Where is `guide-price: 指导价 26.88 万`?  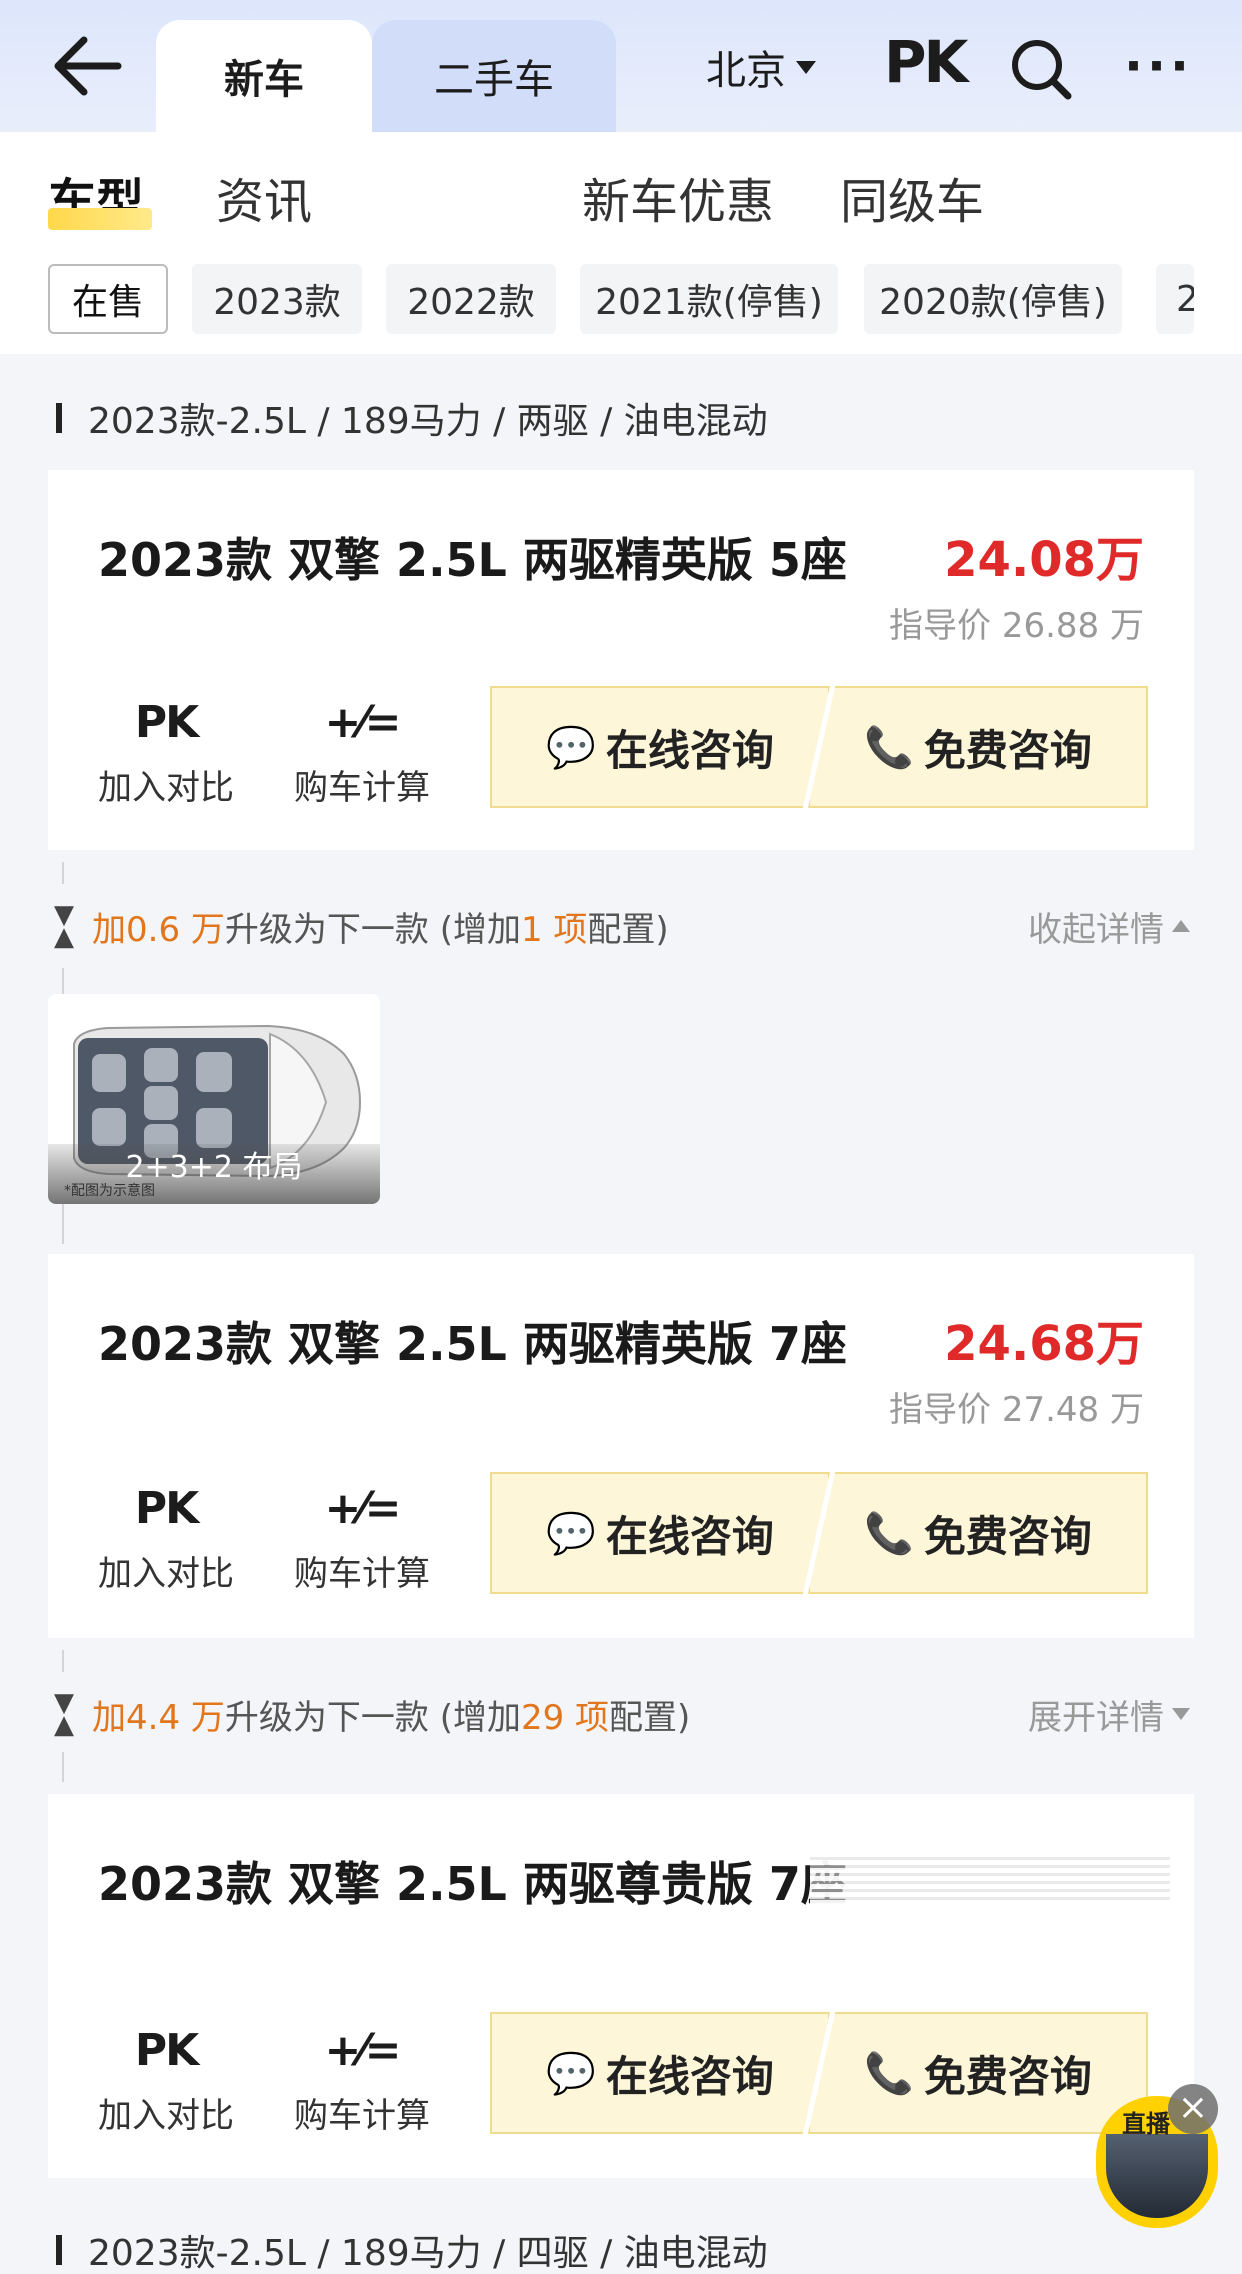 guide-price: 指导价 26.88 万 is located at coordinates (1016, 626).